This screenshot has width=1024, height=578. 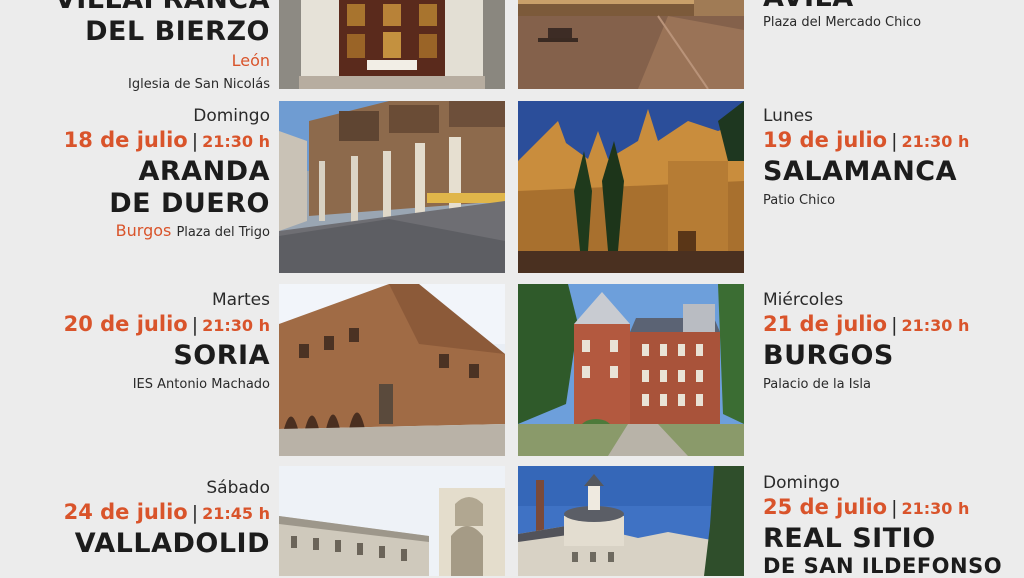 I want to click on city-name: SALAMANCA, so click(x=860, y=171).